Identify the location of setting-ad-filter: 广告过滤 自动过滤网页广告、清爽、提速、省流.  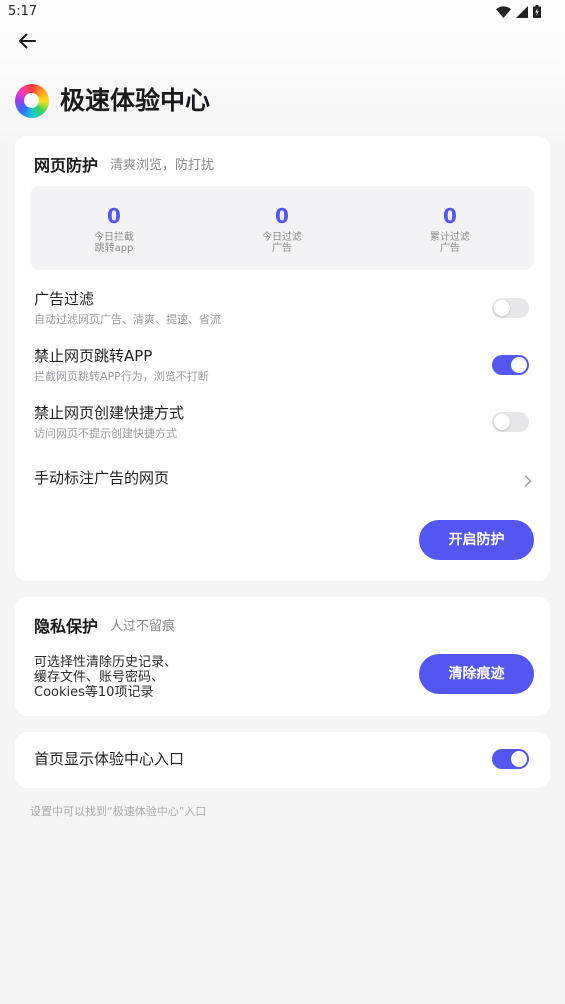
(282, 314).